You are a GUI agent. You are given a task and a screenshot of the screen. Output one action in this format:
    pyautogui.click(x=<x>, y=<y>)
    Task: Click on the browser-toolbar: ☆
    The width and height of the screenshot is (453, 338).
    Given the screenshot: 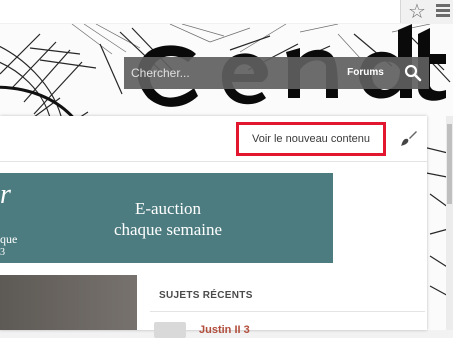 What is the action you would take?
    pyautogui.click(x=226, y=12)
    